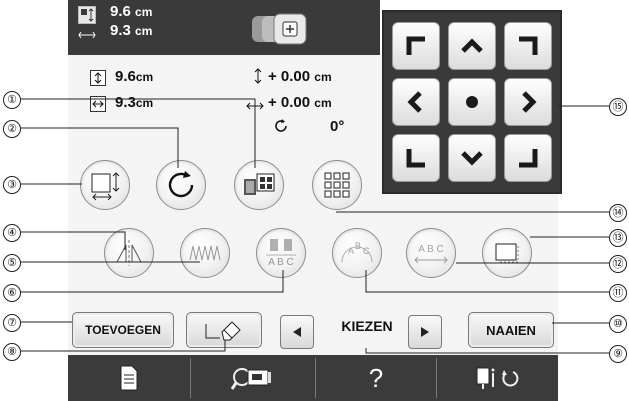 This screenshot has width=629, height=401. I want to click on callout-15: ⑮, so click(618, 107).